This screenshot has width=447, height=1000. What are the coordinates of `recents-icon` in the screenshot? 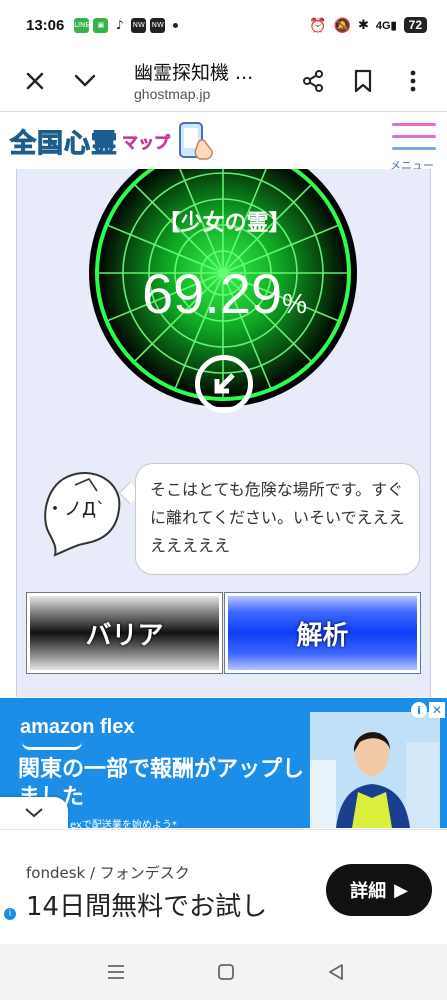 It's located at (116, 972).